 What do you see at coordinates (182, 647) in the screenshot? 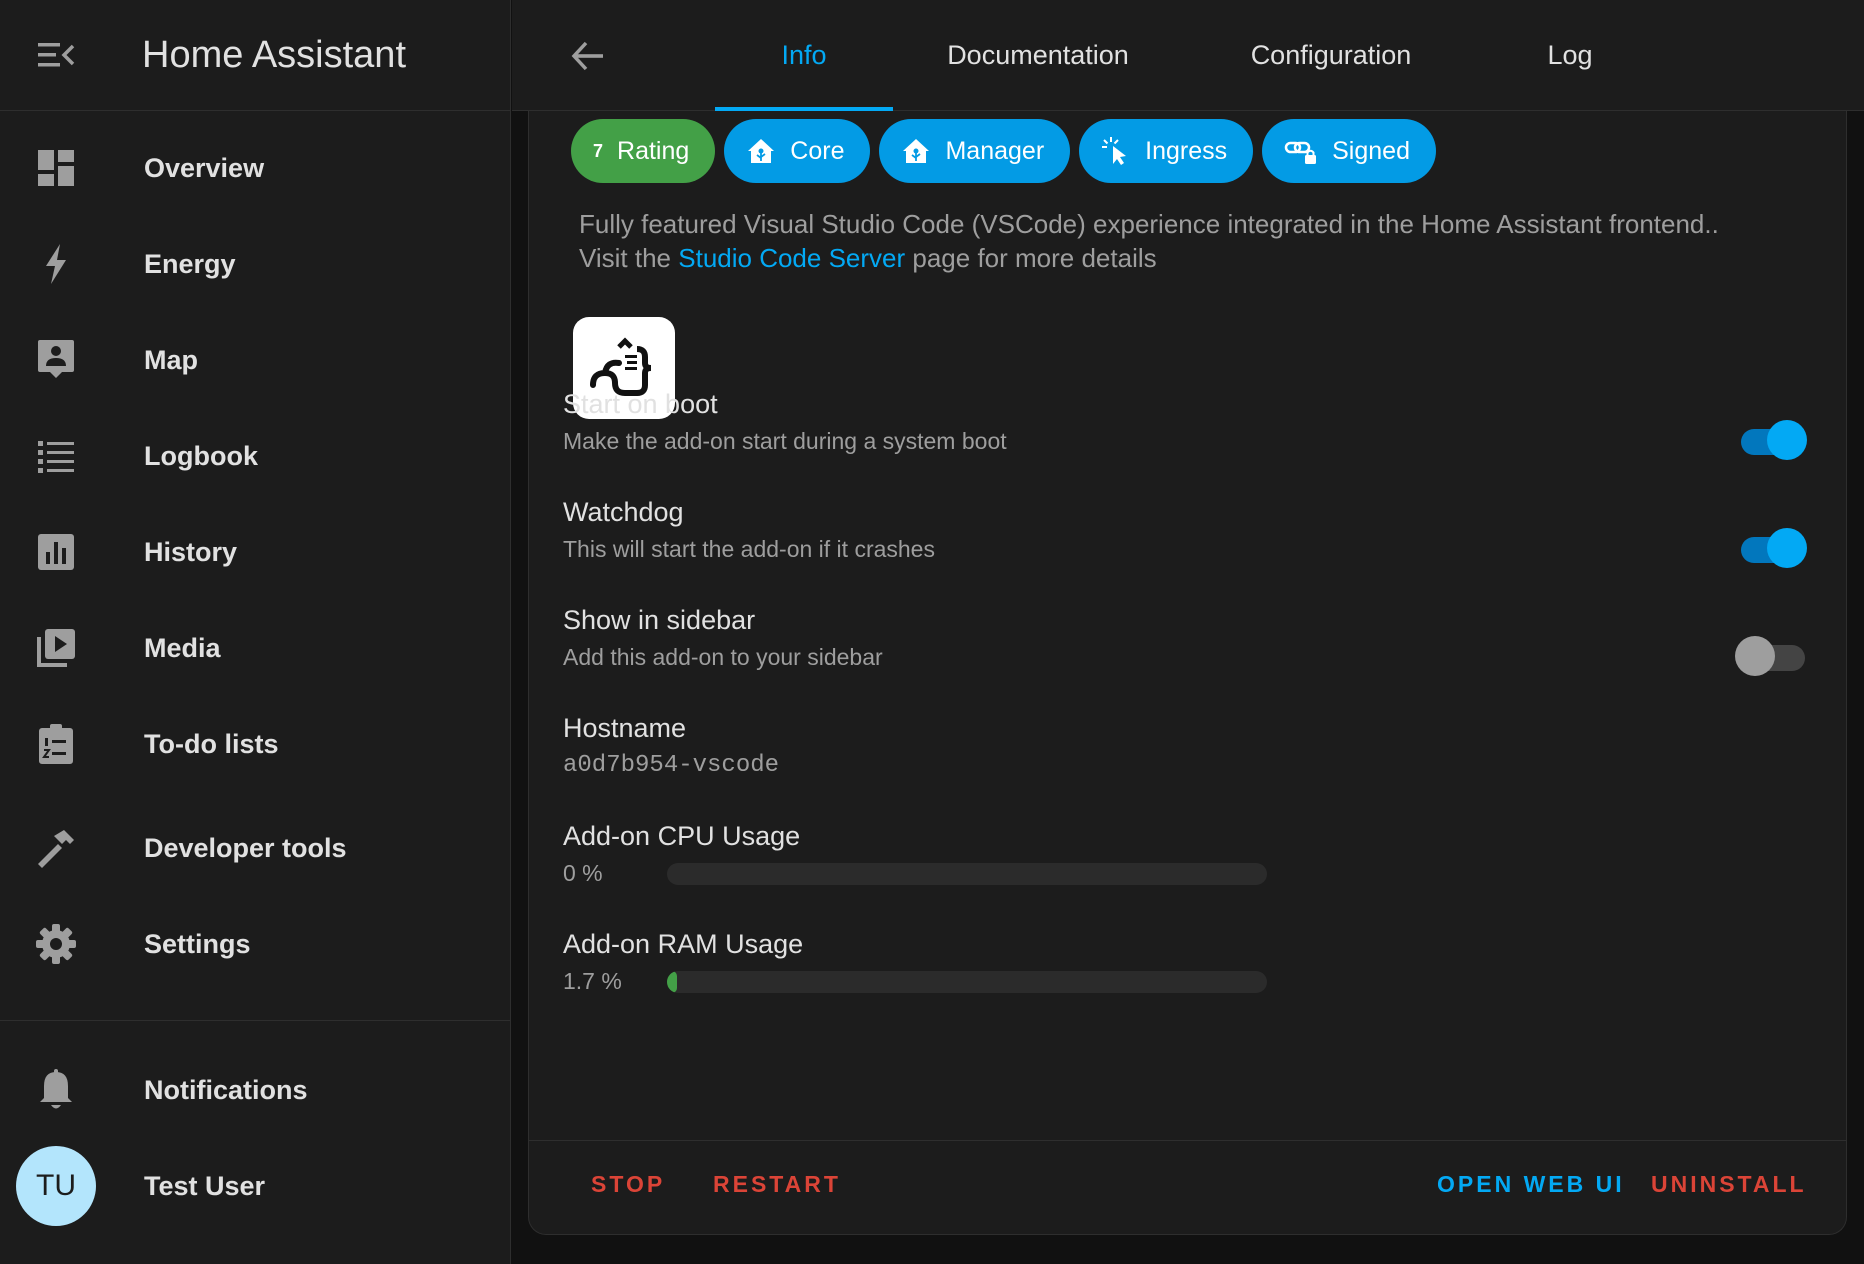
I see `sidebar-item-label: Media` at bounding box center [182, 647].